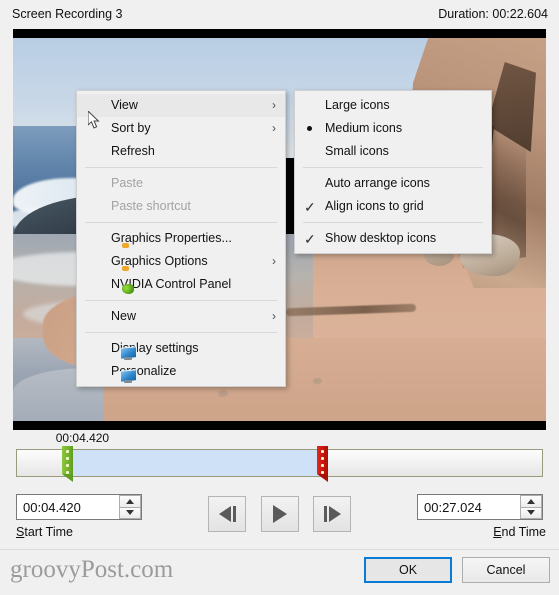 Image resolution: width=559 pixels, height=595 pixels. I want to click on trim-end-handle-body, so click(322, 460).